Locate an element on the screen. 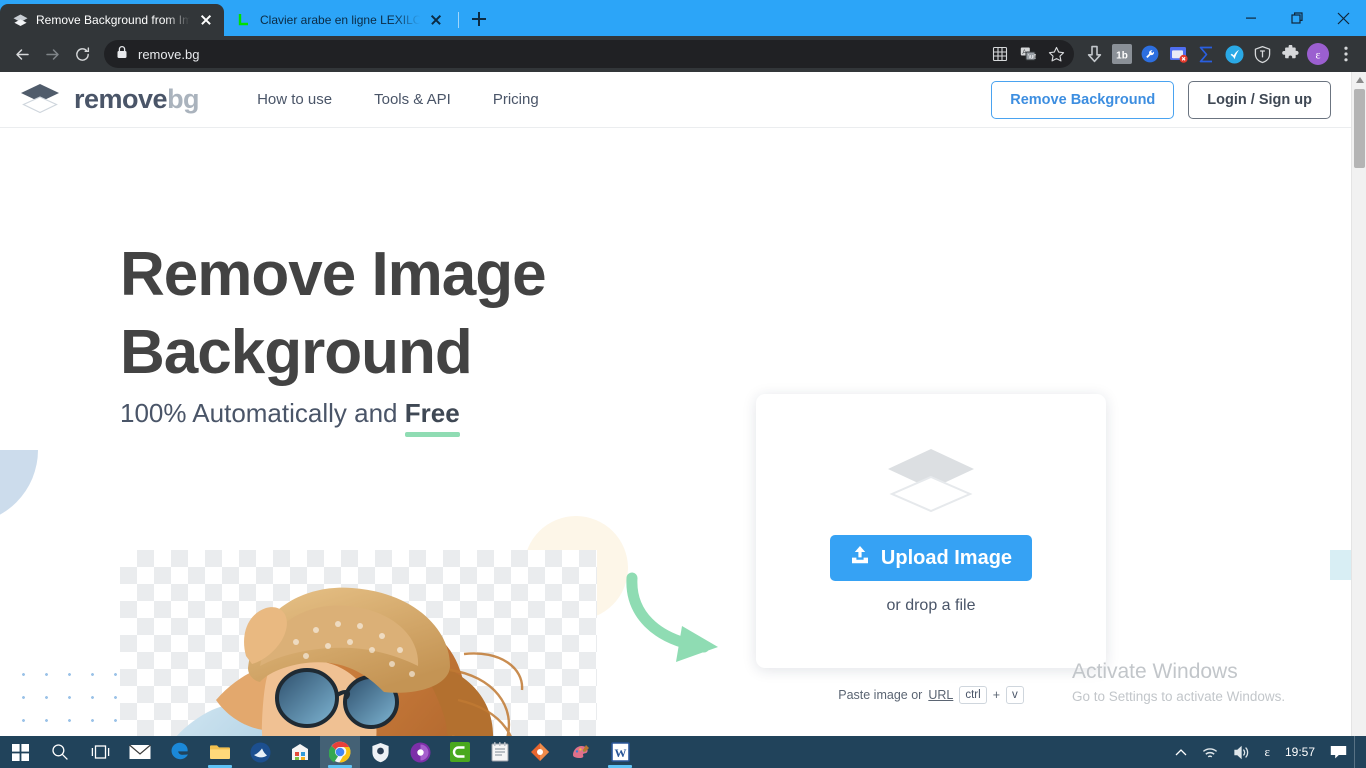  svg-text: W is located at coordinates (620, 753).